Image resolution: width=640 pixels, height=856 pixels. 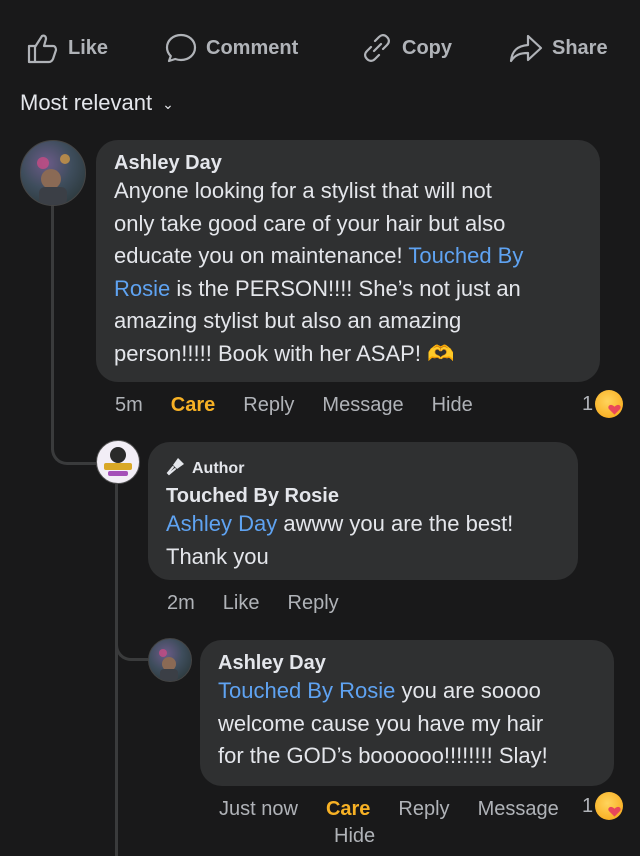 I want to click on thread-line-reply1, so click(x=116, y=670).